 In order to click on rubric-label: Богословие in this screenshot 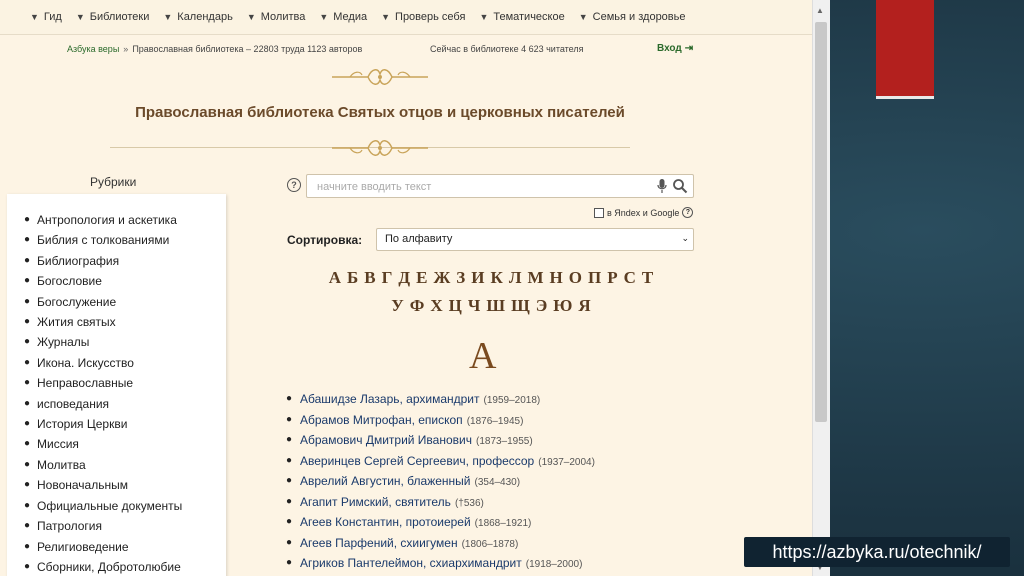, I will do `click(69, 281)`.